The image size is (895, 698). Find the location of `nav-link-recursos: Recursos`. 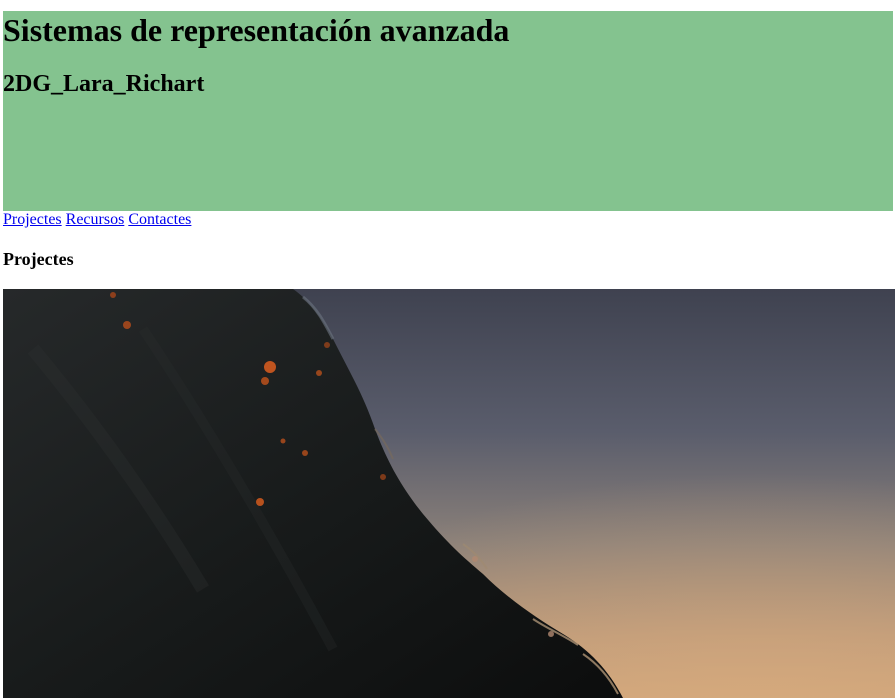

nav-link-recursos: Recursos is located at coordinates (95, 219).